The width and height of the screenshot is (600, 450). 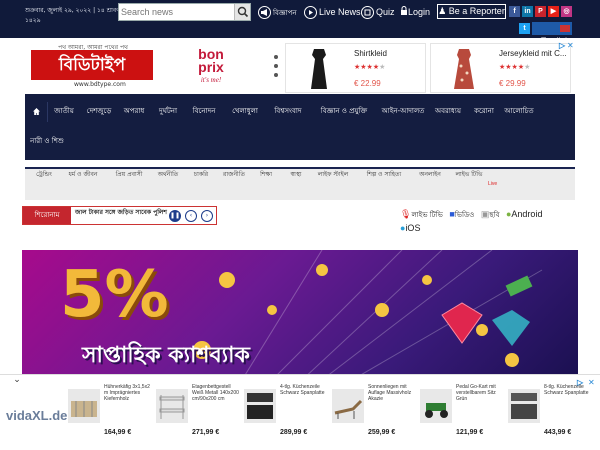 What do you see at coordinates (99, 111) in the screenshot?
I see `nav-item: দেশজুড়ে` at bounding box center [99, 111].